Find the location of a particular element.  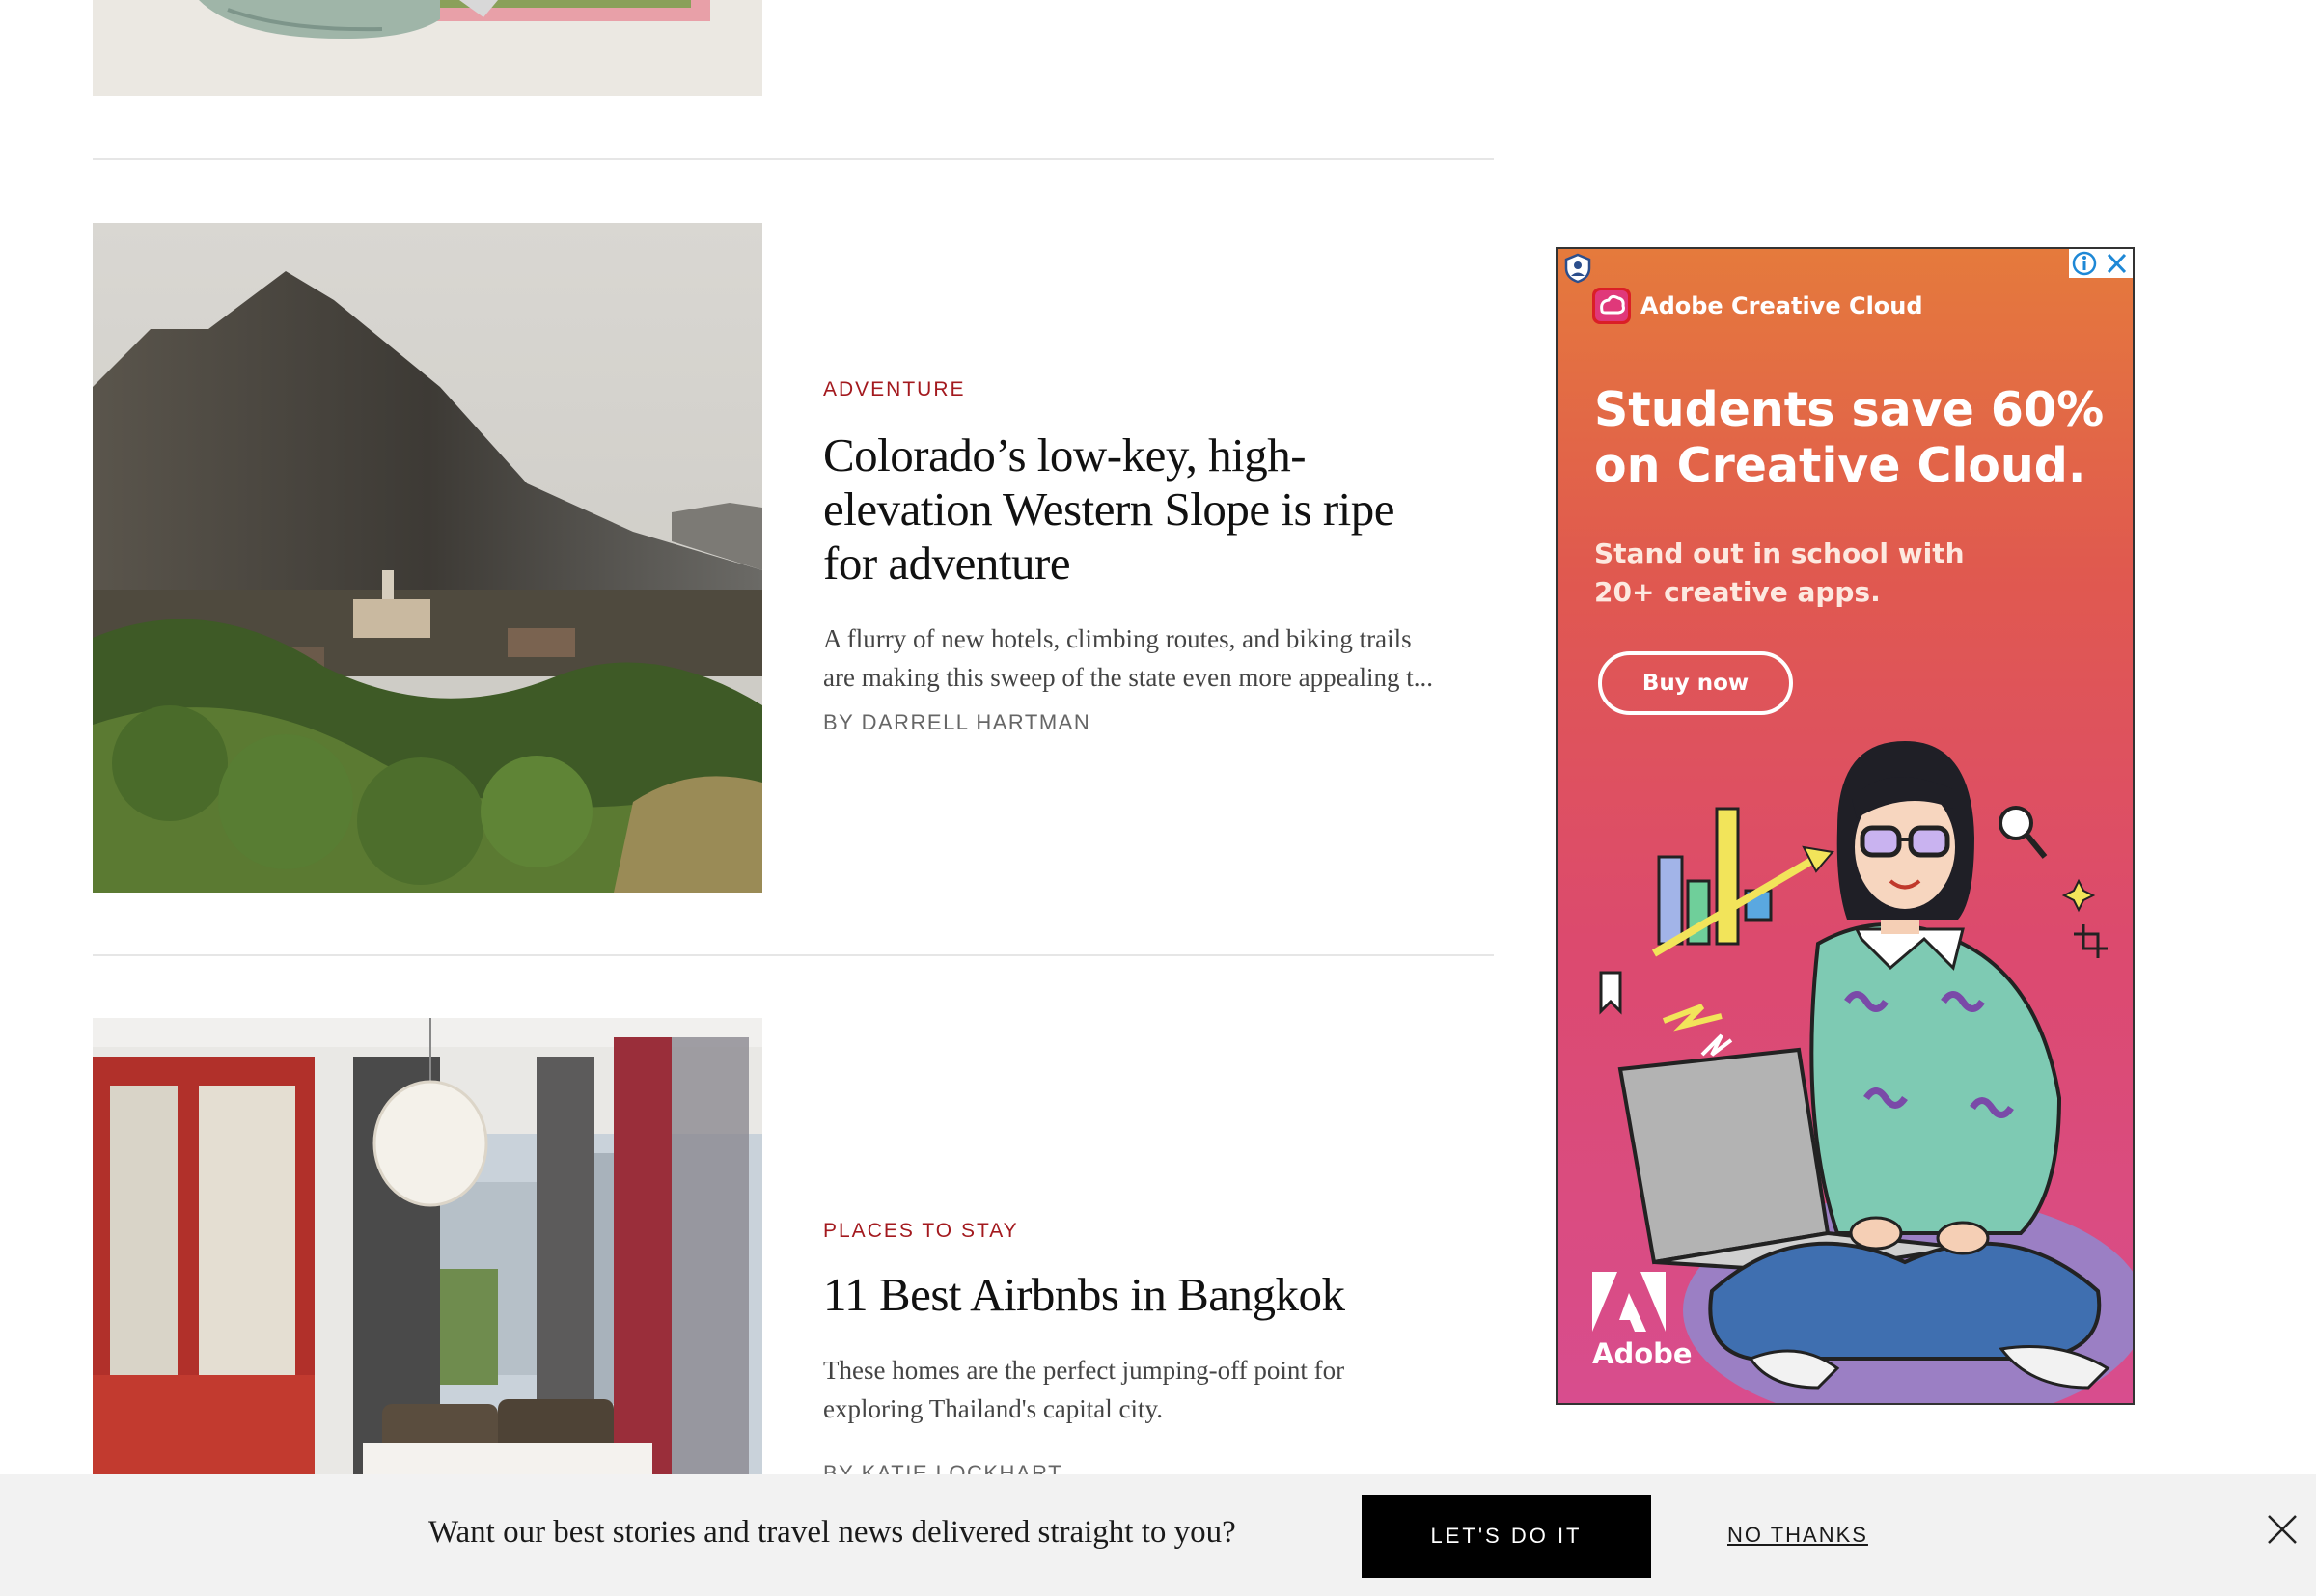

article-headline: 11 Best Airbnbs in Bangkok is located at coordinates (1156, 1295).